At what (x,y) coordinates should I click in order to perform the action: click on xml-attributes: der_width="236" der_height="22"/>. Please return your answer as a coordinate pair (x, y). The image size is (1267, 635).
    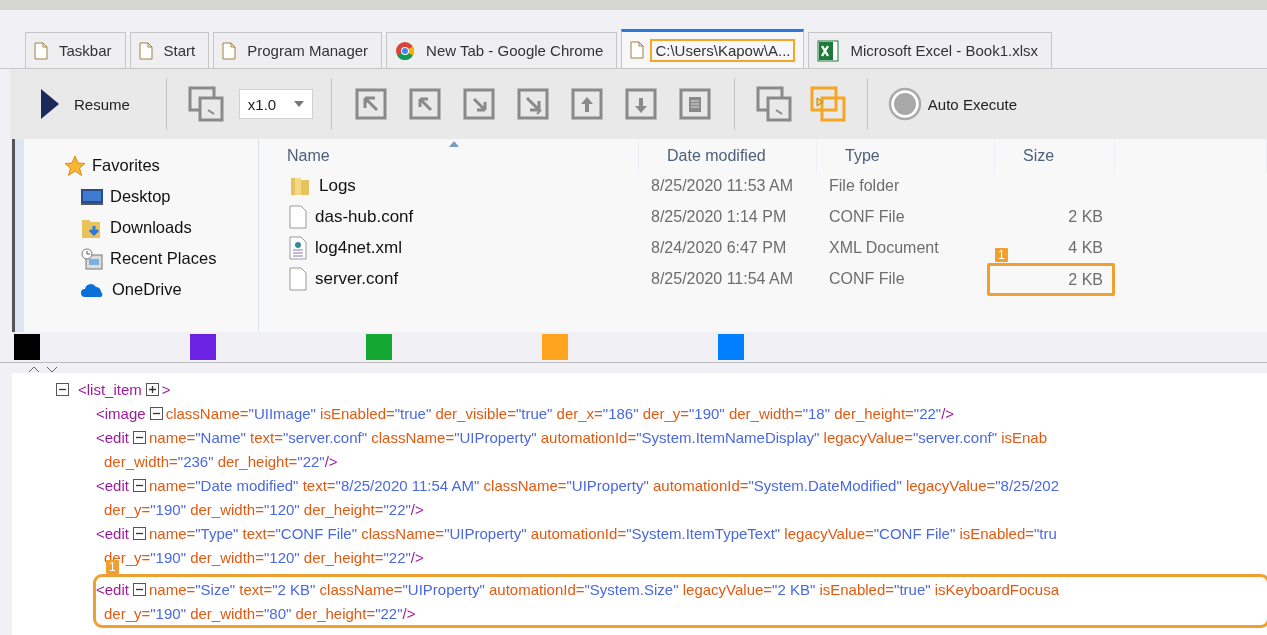
    Looking at the image, I should click on (221, 461).